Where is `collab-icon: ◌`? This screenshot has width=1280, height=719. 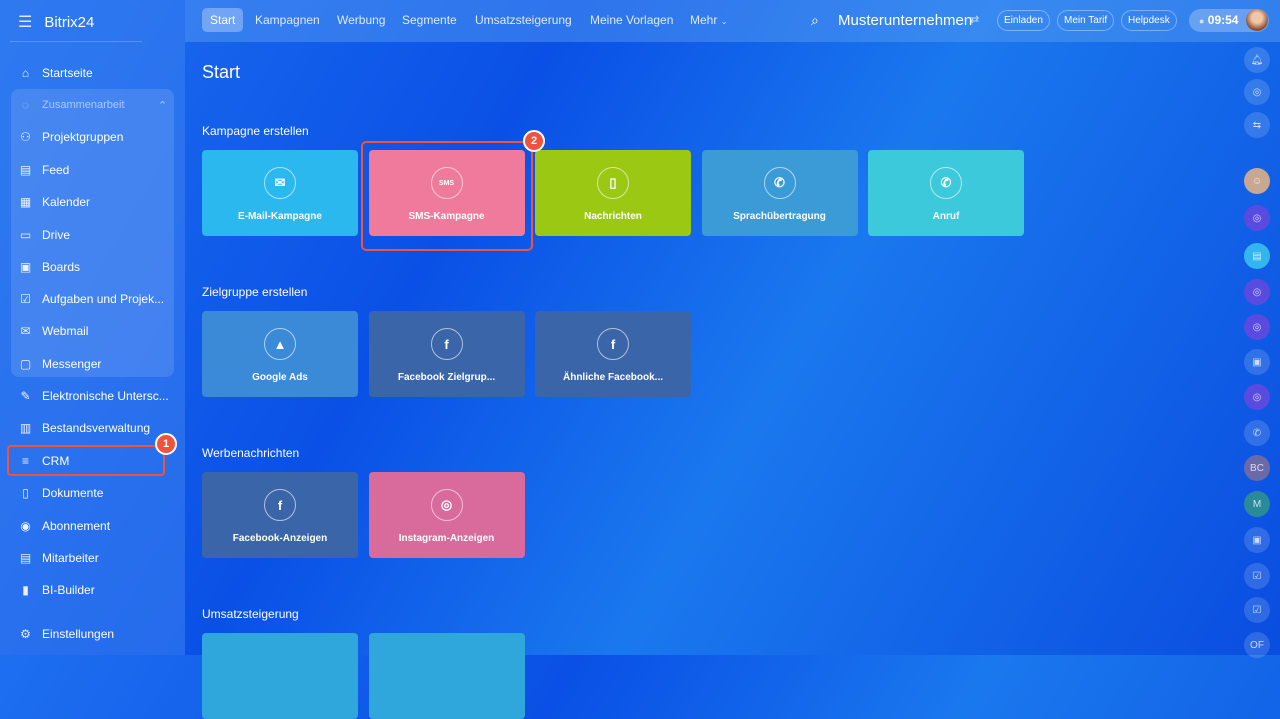
collab-icon: ◌ is located at coordinates (25, 105).